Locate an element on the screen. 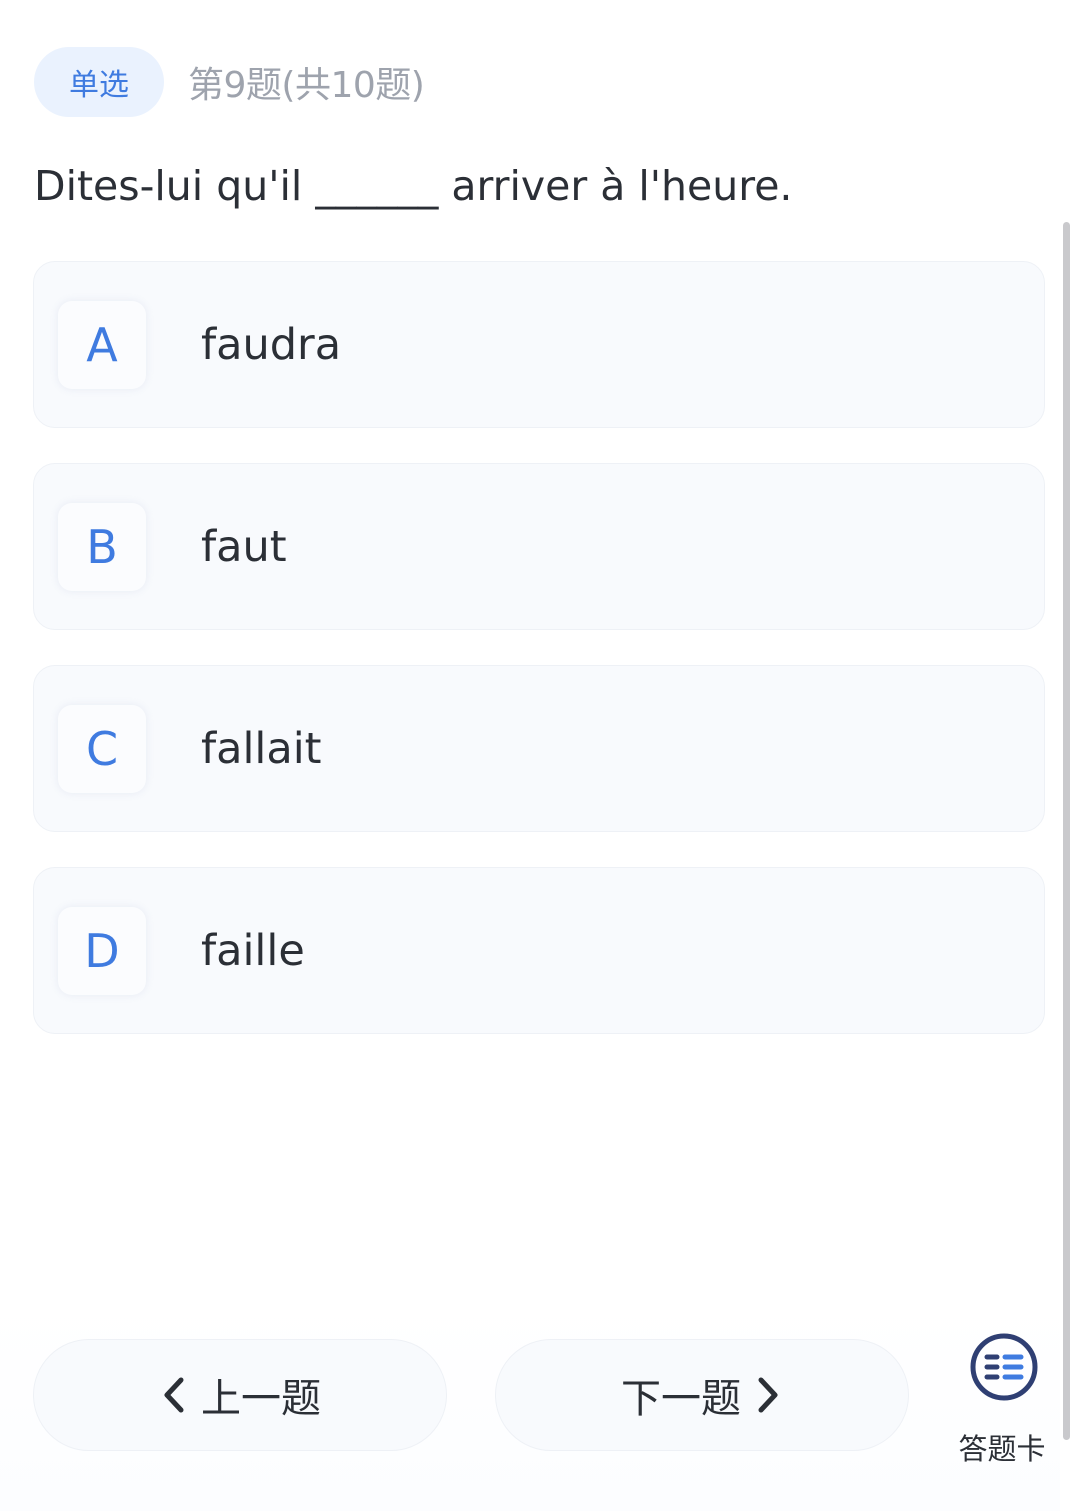  option-letter-badge: D is located at coordinates (102, 950).